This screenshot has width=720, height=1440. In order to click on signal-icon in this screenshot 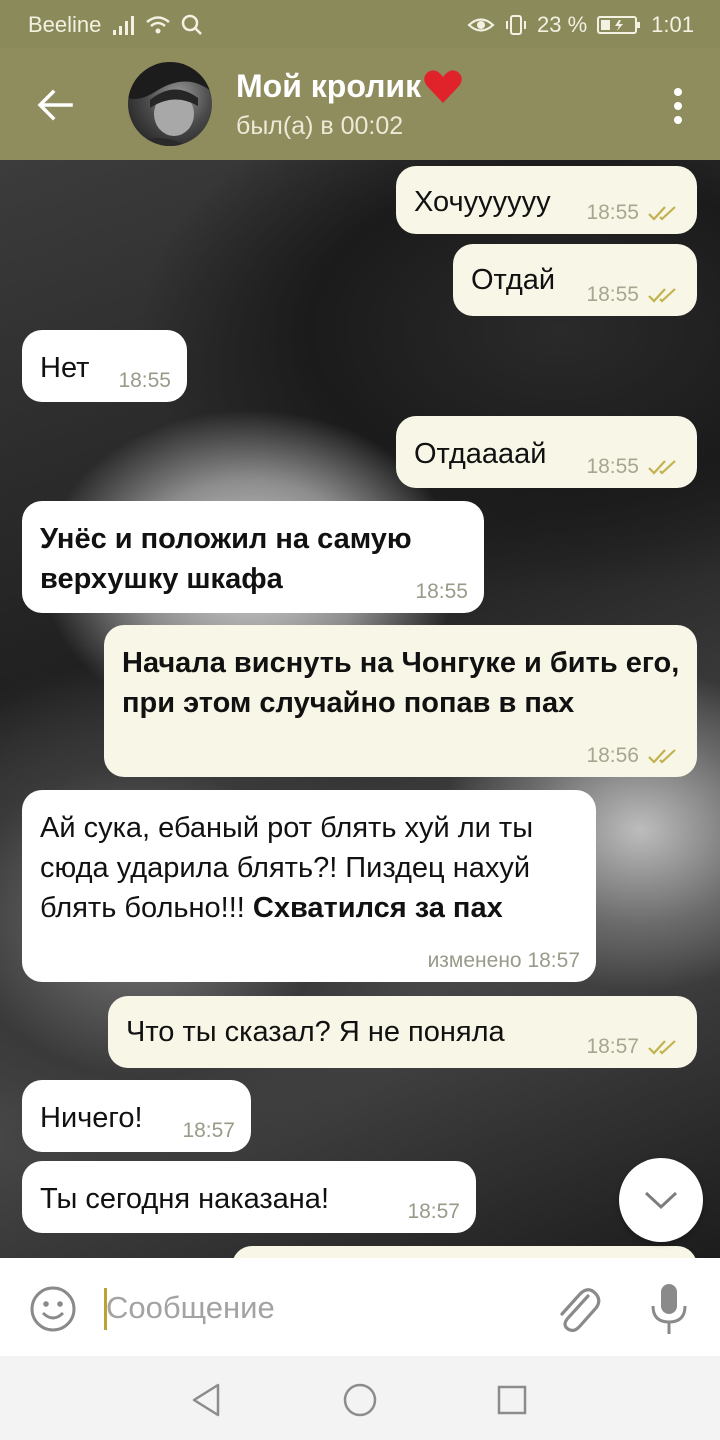, I will do `click(124, 25)`.